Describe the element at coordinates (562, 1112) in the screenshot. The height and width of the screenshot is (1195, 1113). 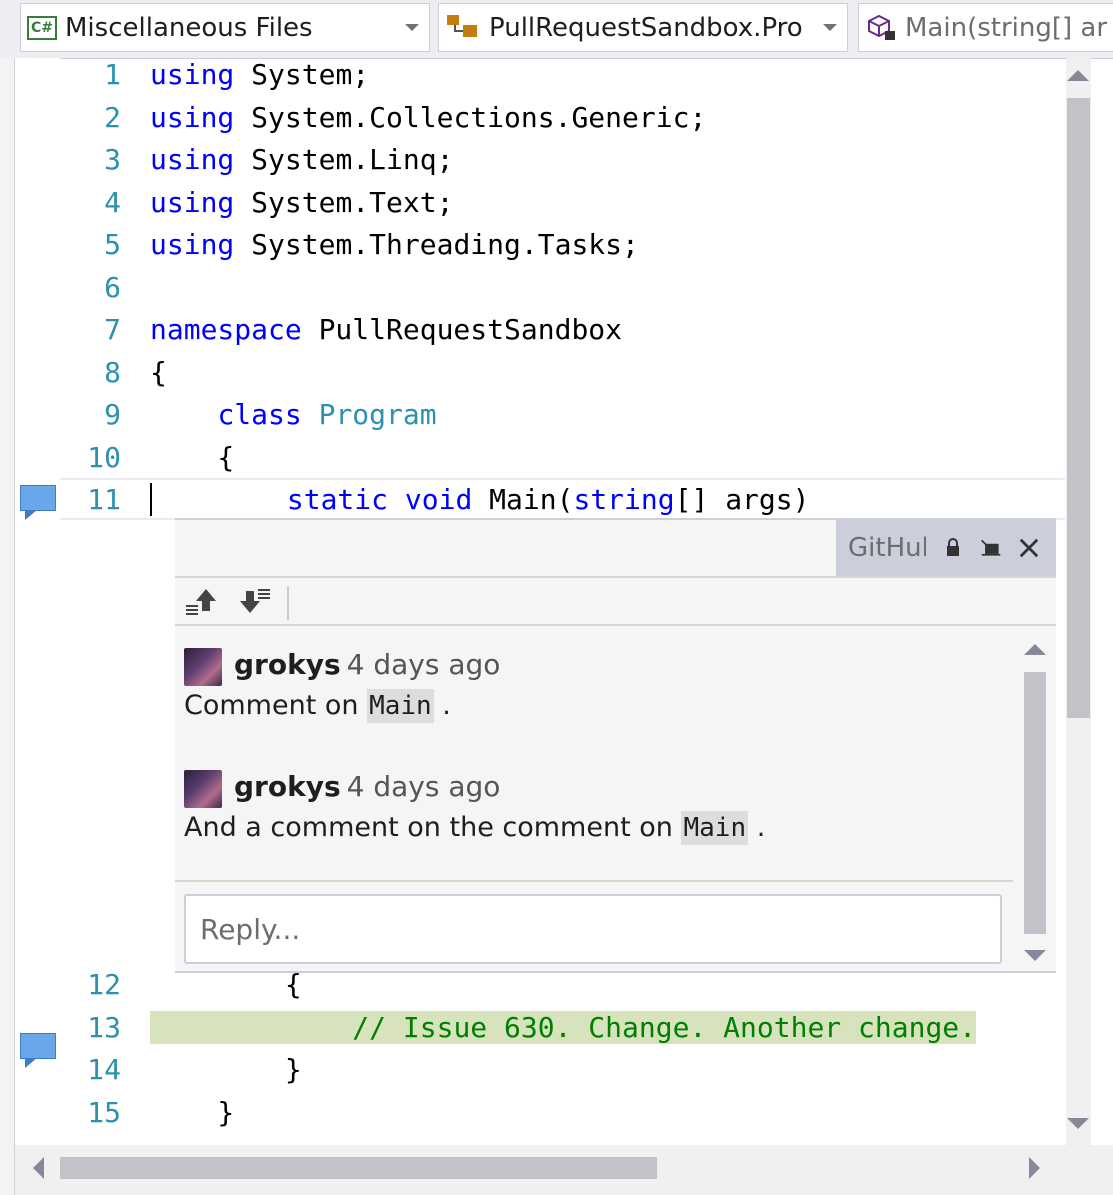
I see `code-line: 15 }` at that location.